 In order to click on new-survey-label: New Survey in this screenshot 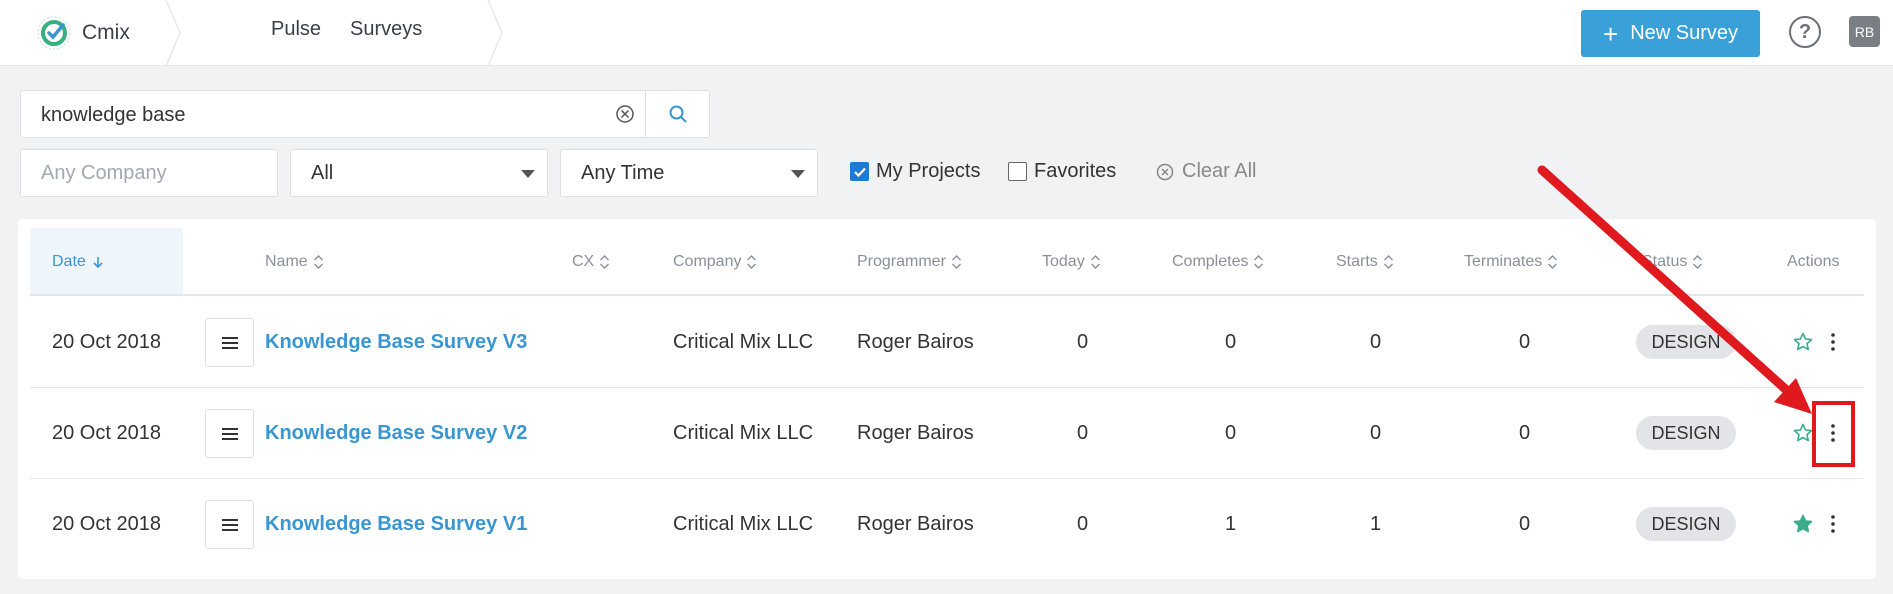, I will do `click(1684, 33)`.